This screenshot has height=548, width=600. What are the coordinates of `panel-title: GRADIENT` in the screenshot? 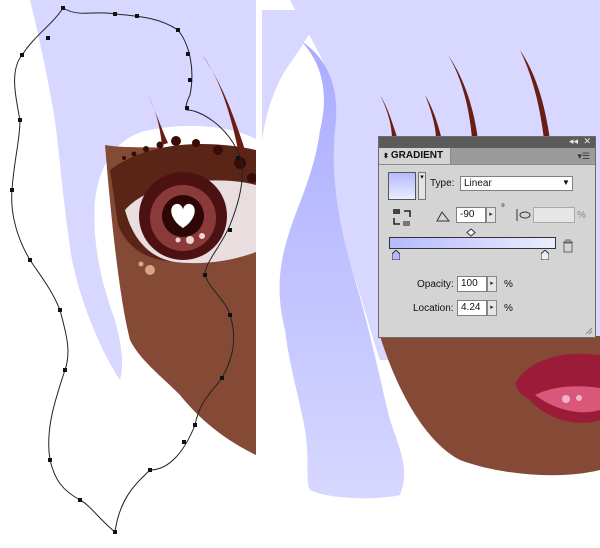 It's located at (417, 155).